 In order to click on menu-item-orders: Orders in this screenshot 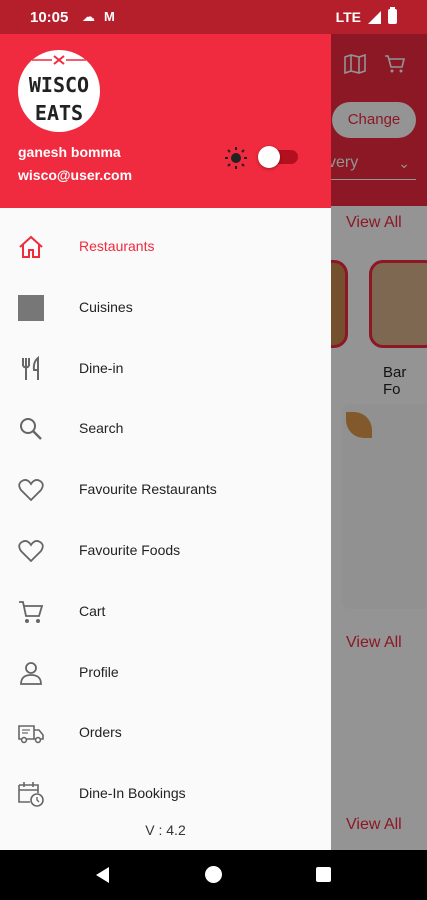, I will do `click(165, 732)`.